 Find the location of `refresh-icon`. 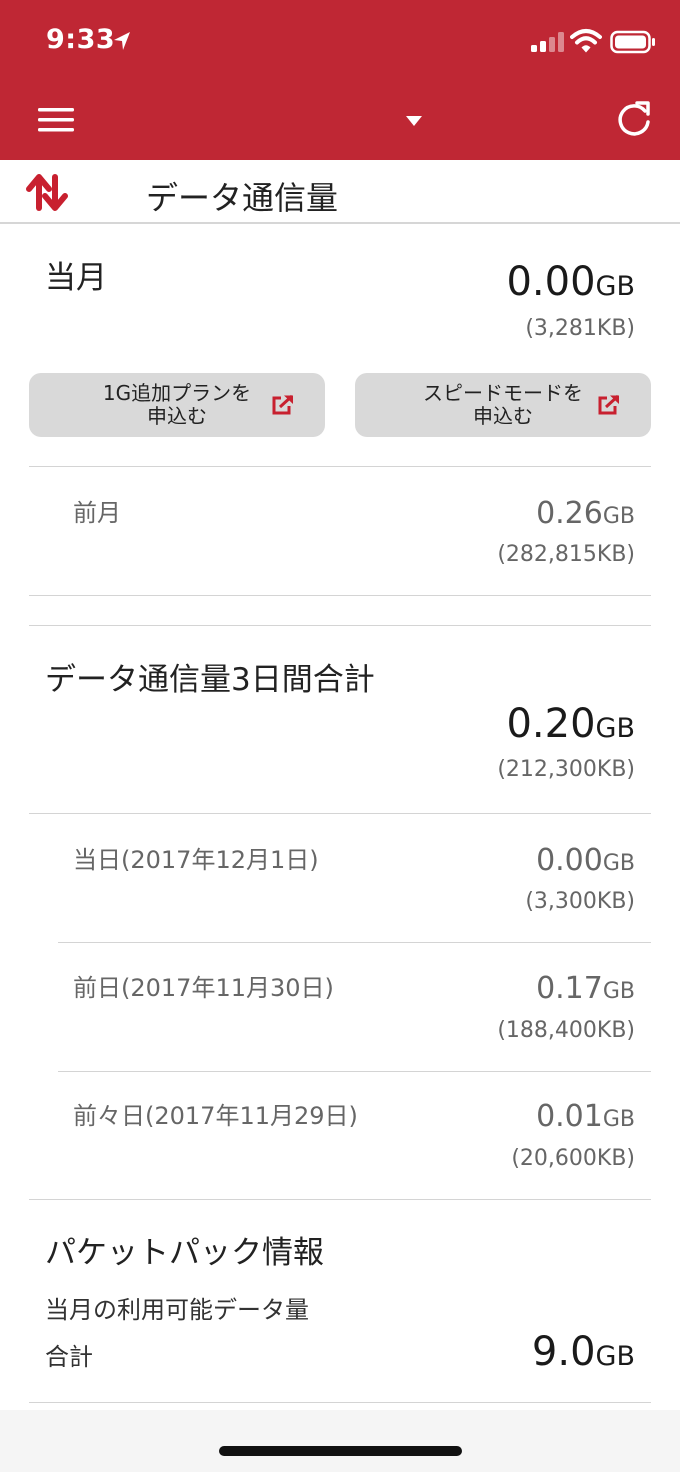

refresh-icon is located at coordinates (634, 120).